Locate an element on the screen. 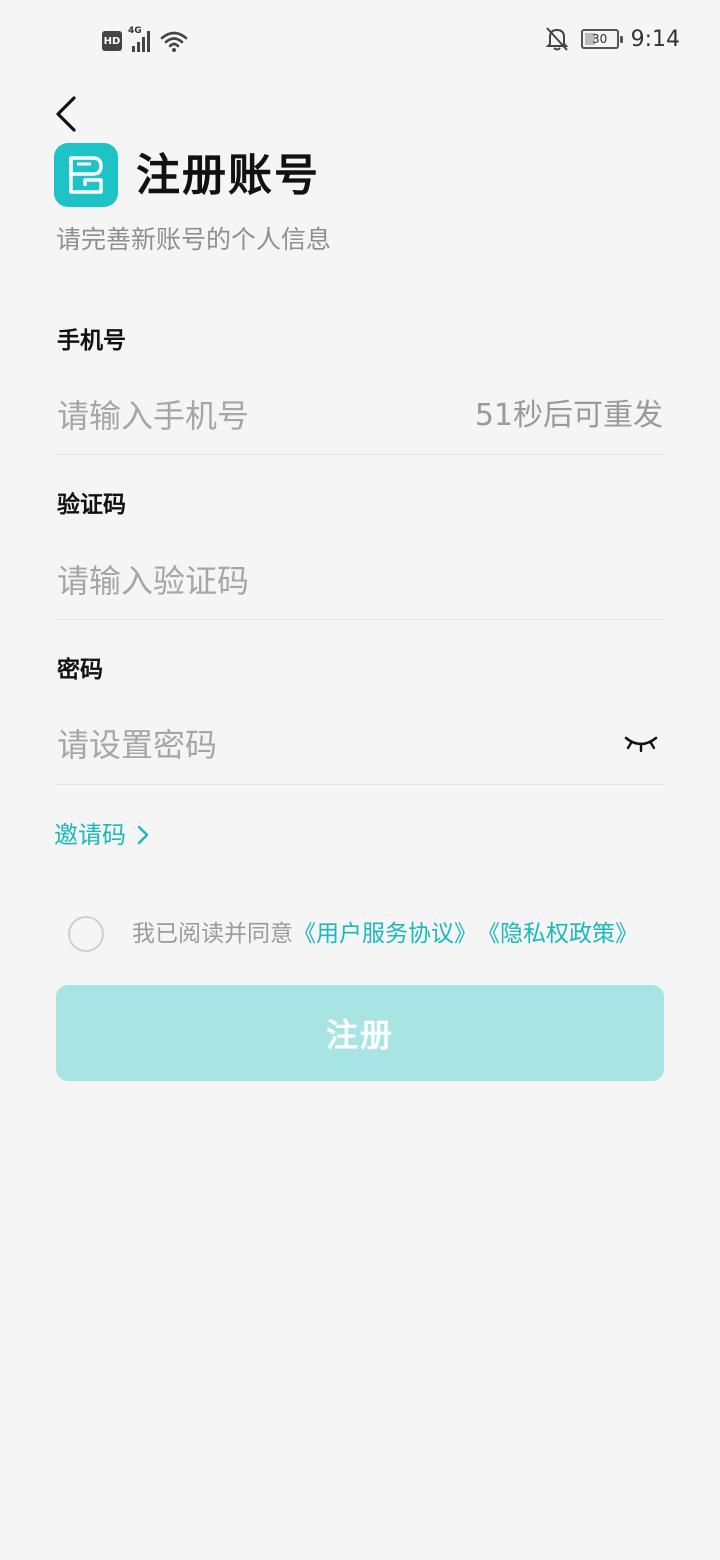 The height and width of the screenshot is (1560, 720). chevron-left-icon is located at coordinates (66, 114).